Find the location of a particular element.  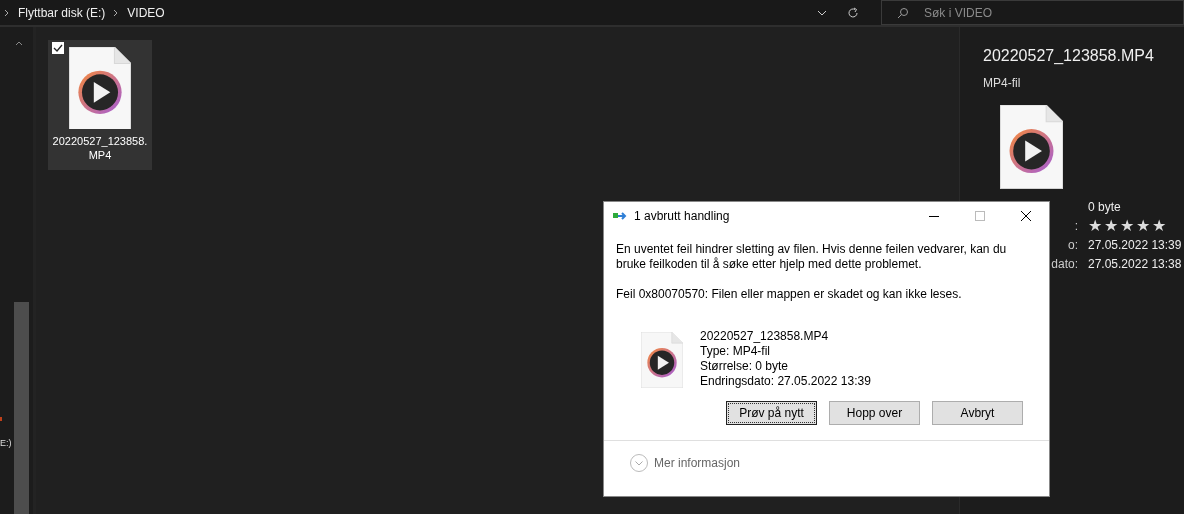

dialog-button: Prøv på nytt is located at coordinates (771, 413).